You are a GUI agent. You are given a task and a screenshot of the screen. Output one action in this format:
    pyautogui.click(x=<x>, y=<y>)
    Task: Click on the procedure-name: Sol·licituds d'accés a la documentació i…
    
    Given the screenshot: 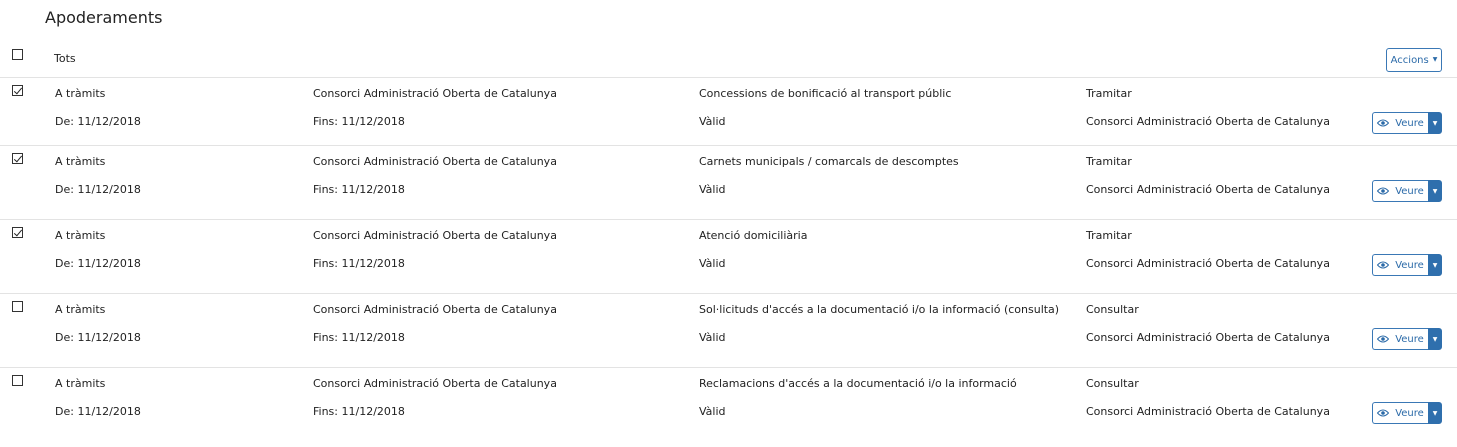 What is the action you would take?
    pyautogui.click(x=879, y=309)
    